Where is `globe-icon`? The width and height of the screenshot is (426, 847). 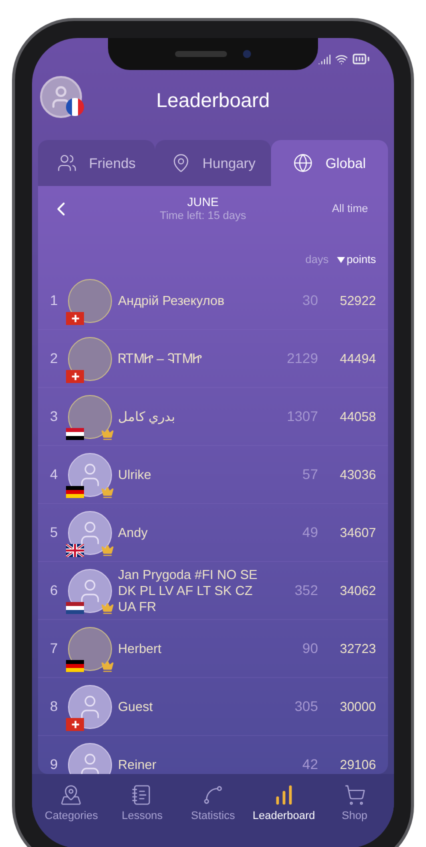
globe-icon is located at coordinates (303, 163).